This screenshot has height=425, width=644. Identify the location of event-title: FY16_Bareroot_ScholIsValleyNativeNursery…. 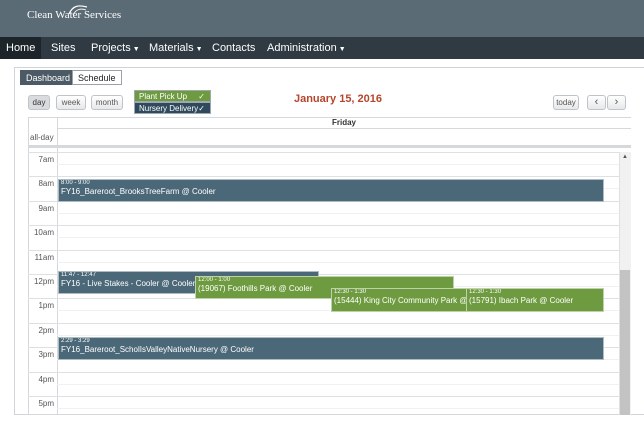
(157, 349).